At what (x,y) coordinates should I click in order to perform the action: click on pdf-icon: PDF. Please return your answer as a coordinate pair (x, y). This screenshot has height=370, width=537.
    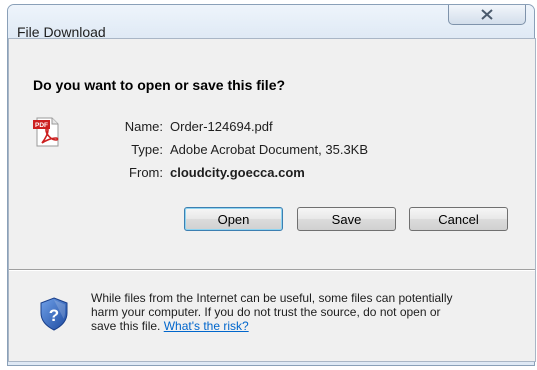
    Looking at the image, I should click on (46, 132).